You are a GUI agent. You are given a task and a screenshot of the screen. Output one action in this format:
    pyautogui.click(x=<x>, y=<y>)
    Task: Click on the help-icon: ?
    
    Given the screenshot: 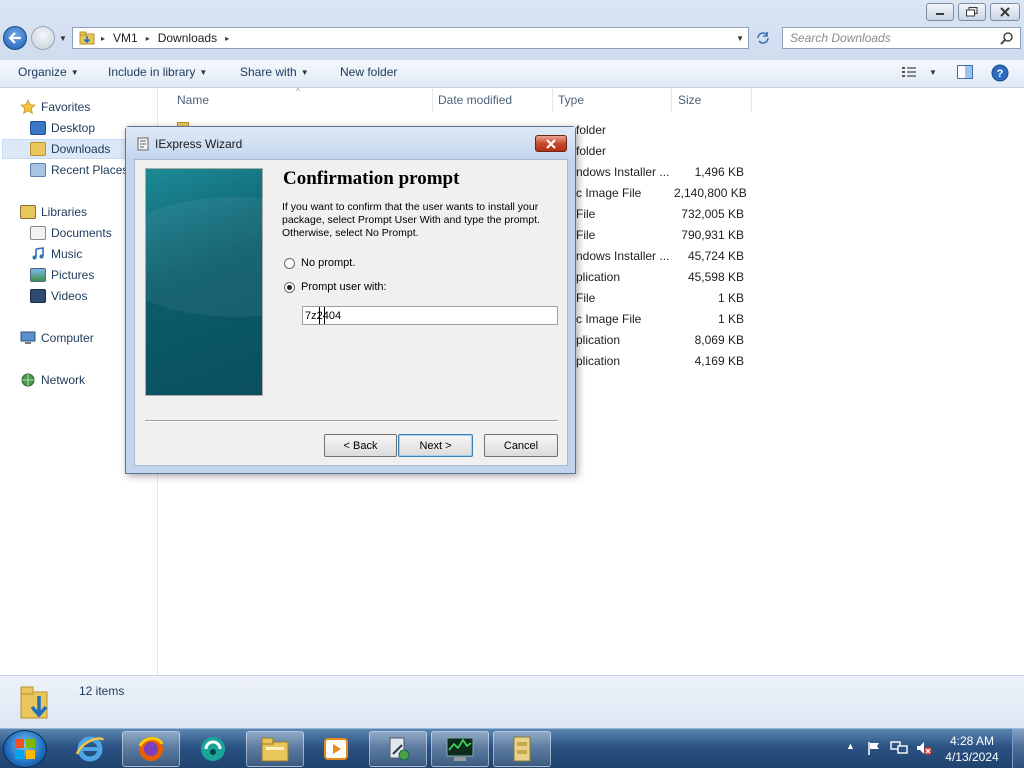 What is the action you would take?
    pyautogui.click(x=1000, y=73)
    